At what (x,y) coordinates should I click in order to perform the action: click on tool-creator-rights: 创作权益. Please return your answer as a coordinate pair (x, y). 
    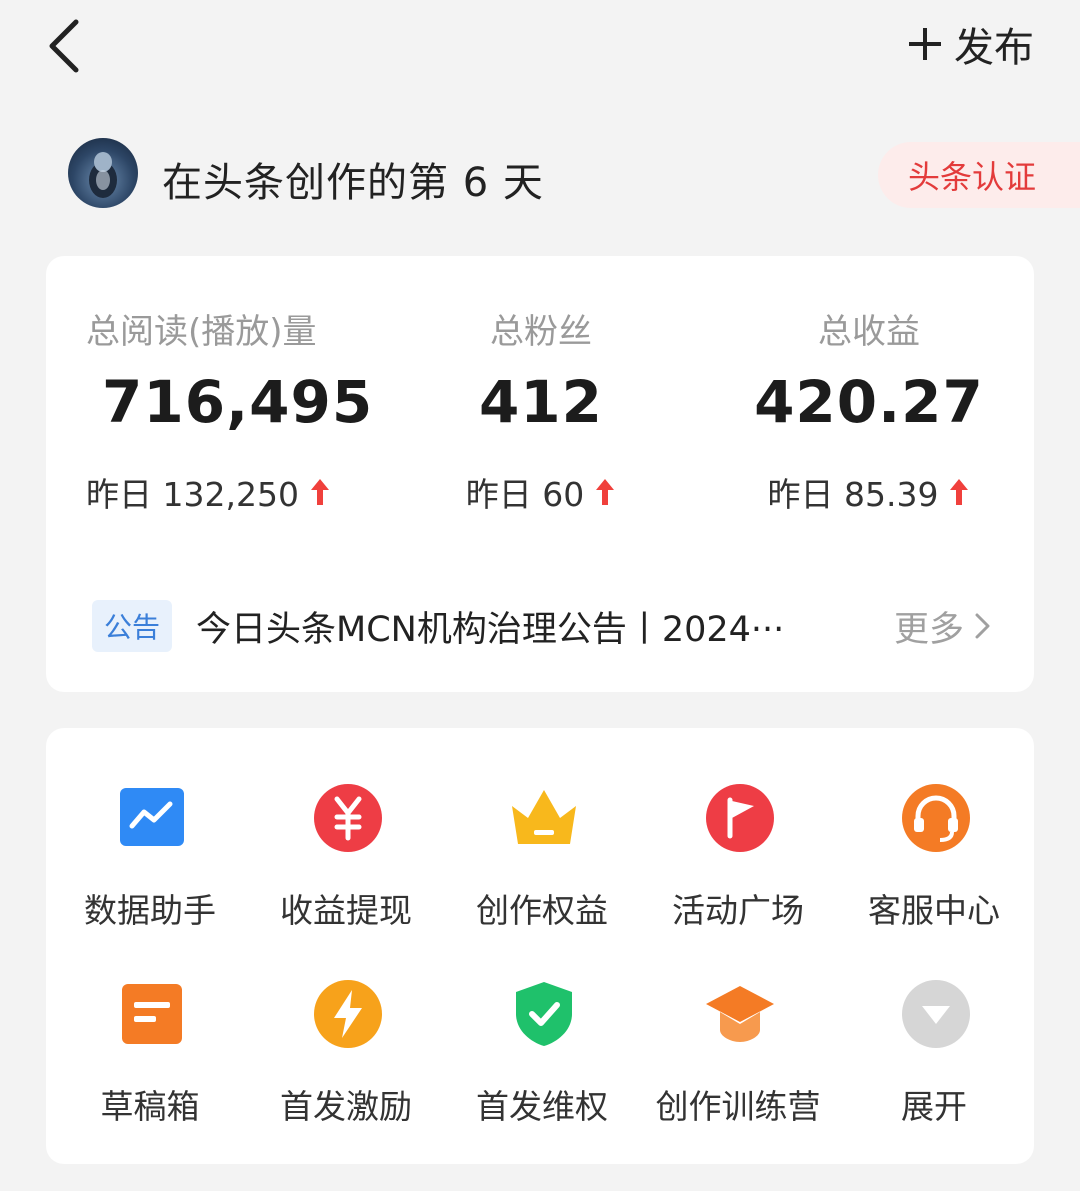
    Looking at the image, I should click on (542, 862).